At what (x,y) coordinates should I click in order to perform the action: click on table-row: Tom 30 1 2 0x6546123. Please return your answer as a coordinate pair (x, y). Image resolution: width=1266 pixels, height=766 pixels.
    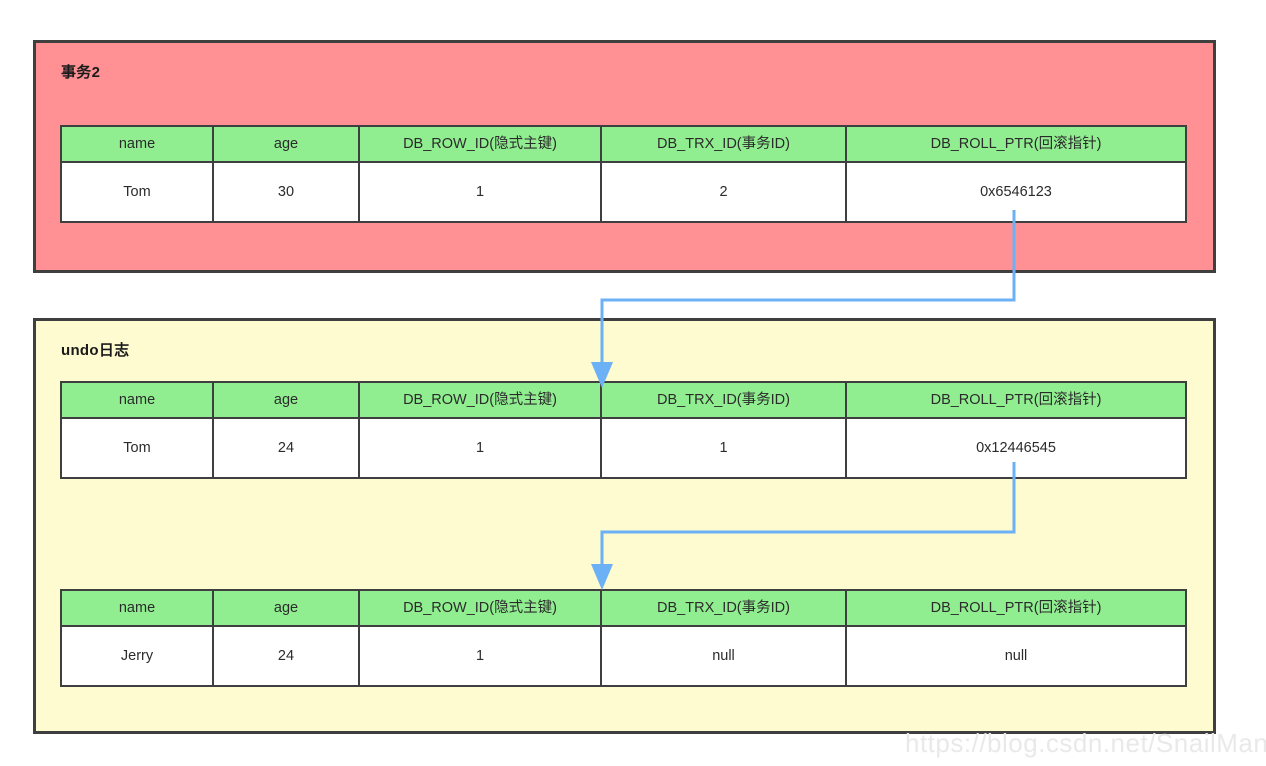
    Looking at the image, I should click on (623, 192).